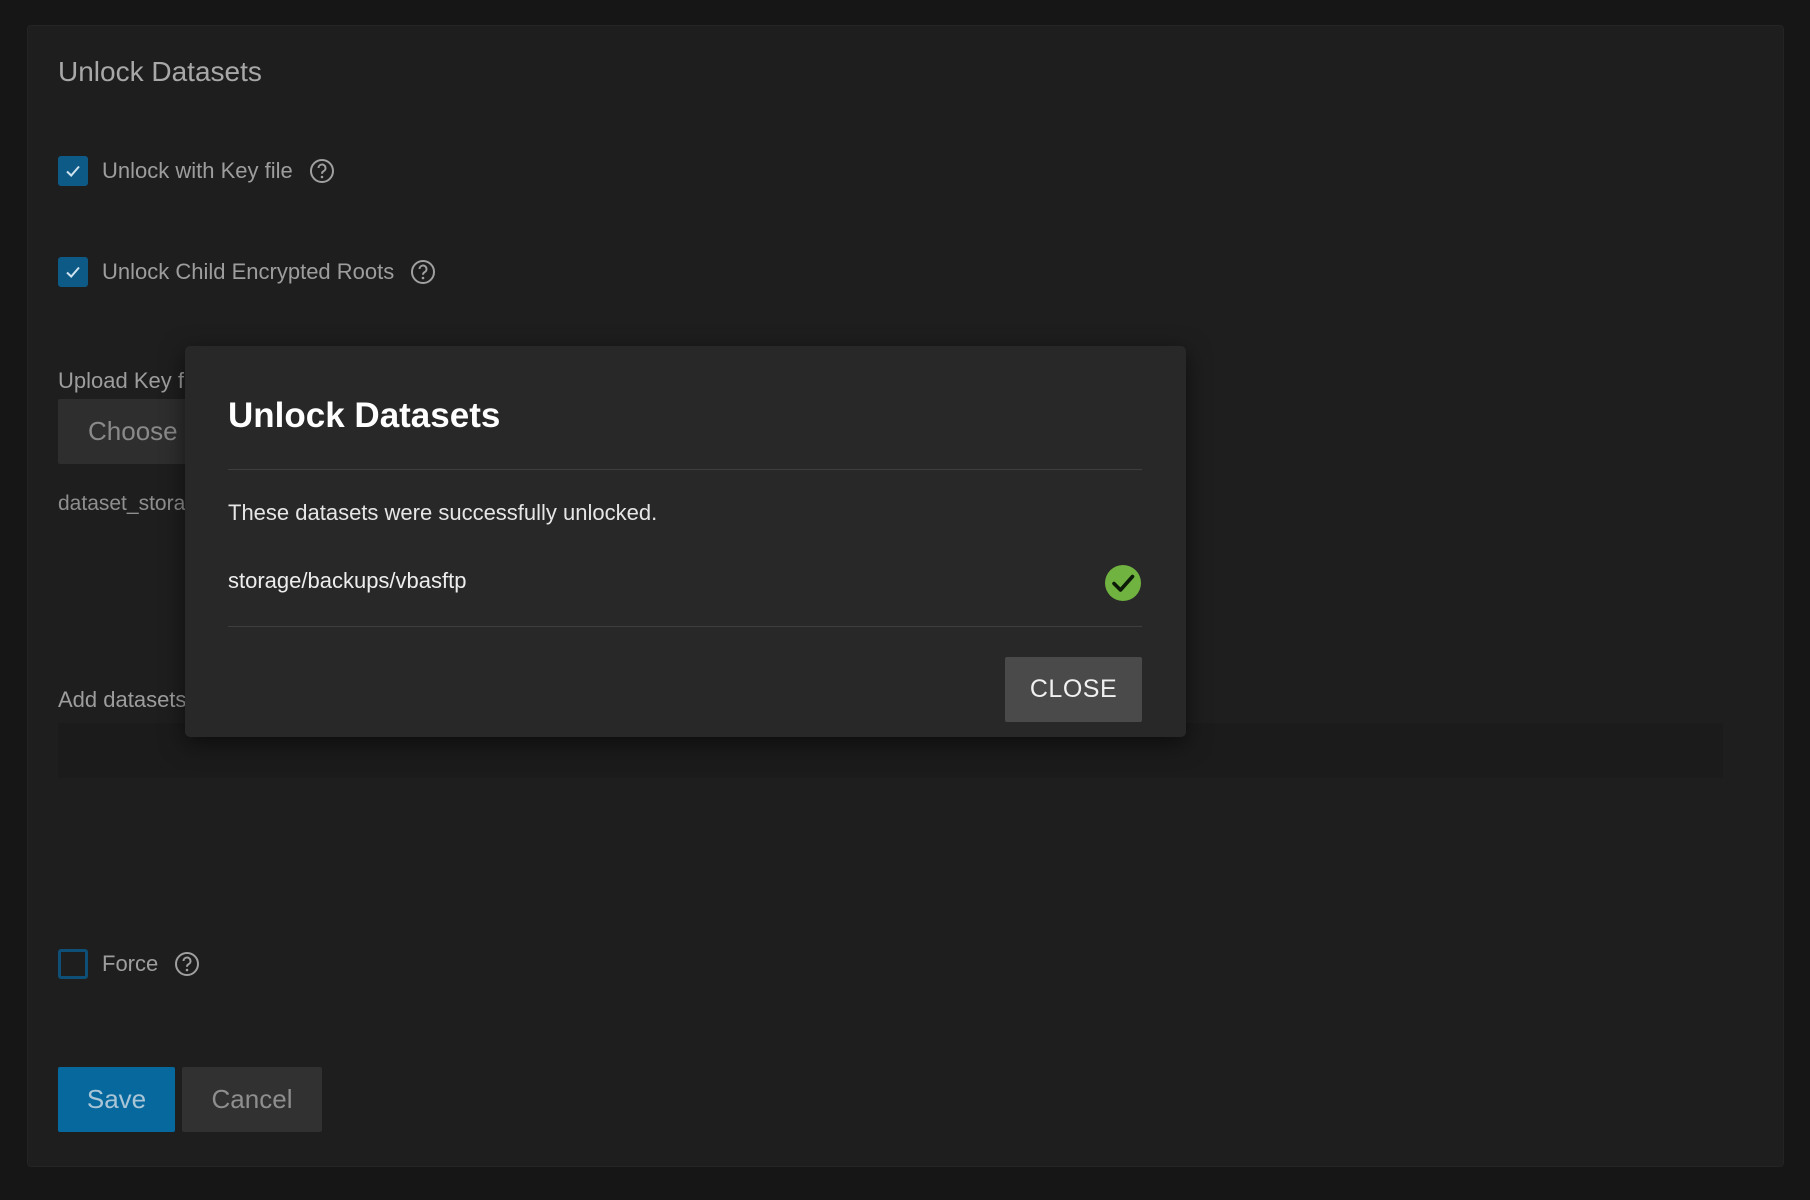  Describe the element at coordinates (160, 71) in the screenshot. I see `form-title: Unlock Datasets` at that location.